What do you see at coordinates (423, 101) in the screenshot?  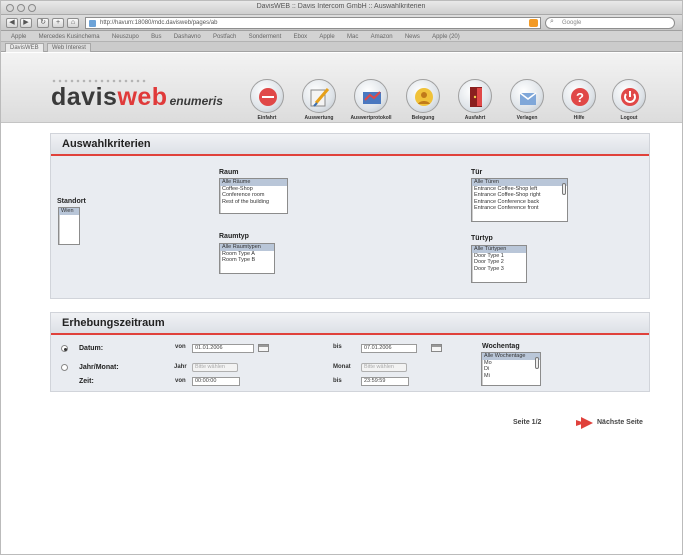 I see `nav-belegung: Belegung` at bounding box center [423, 101].